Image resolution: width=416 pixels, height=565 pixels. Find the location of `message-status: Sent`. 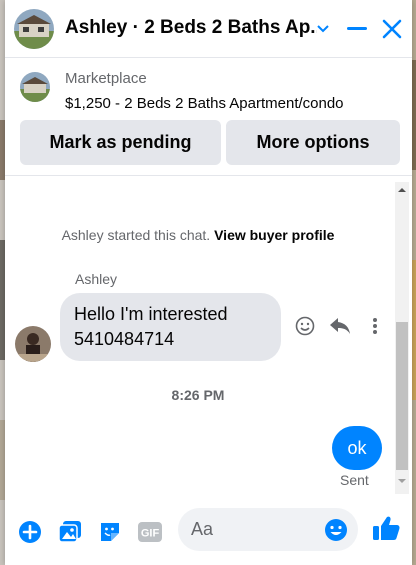

message-status: Sent is located at coordinates (354, 480).